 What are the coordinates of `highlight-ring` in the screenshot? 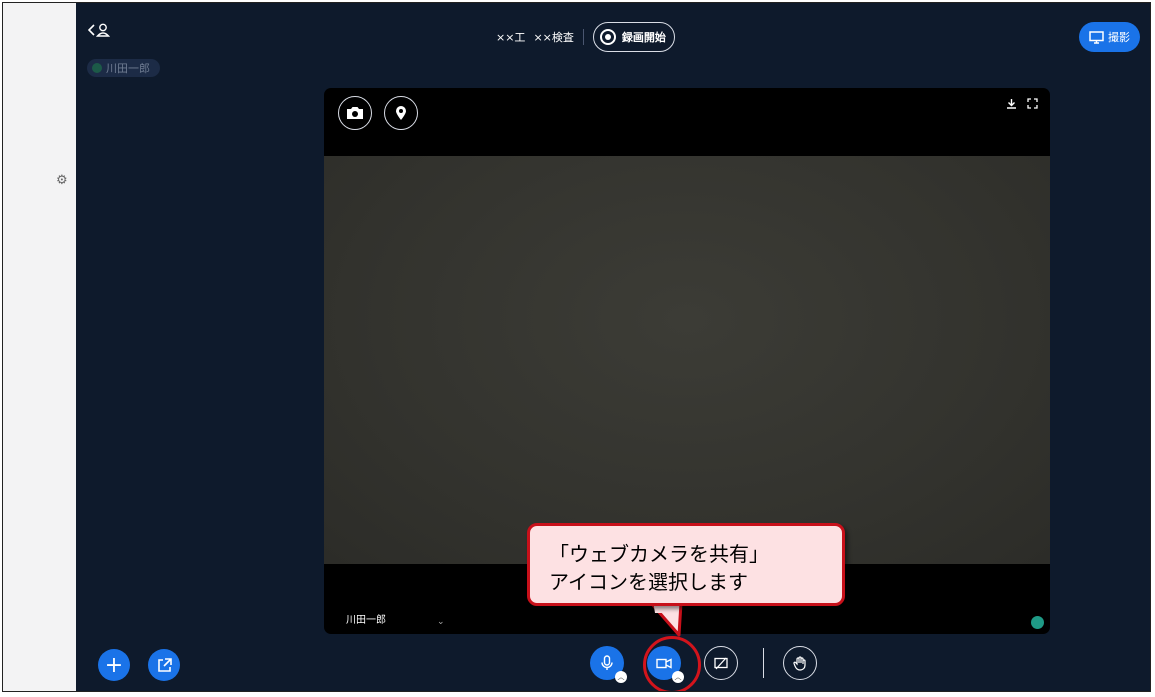 It's located at (672, 663).